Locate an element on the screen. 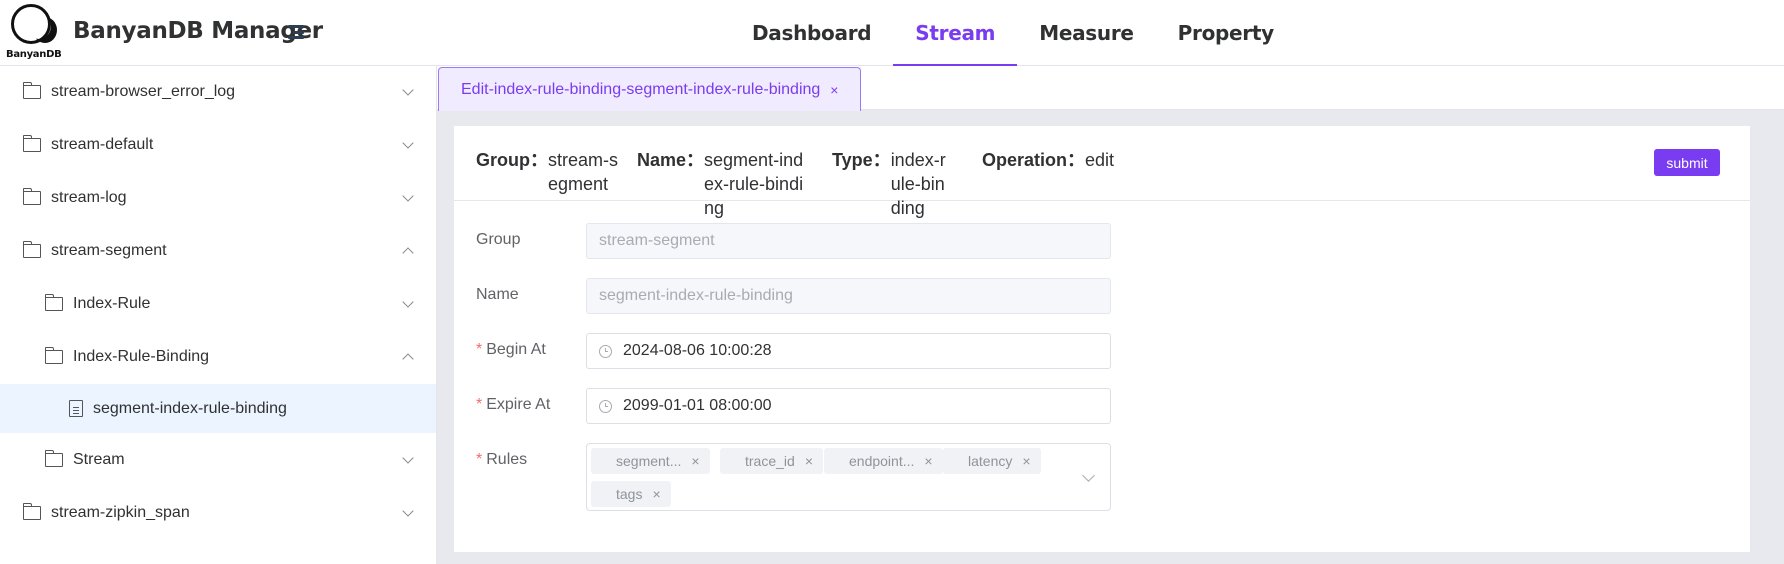 The image size is (1784, 564). summary-group-value: stream-segment is located at coordinates (583, 172).